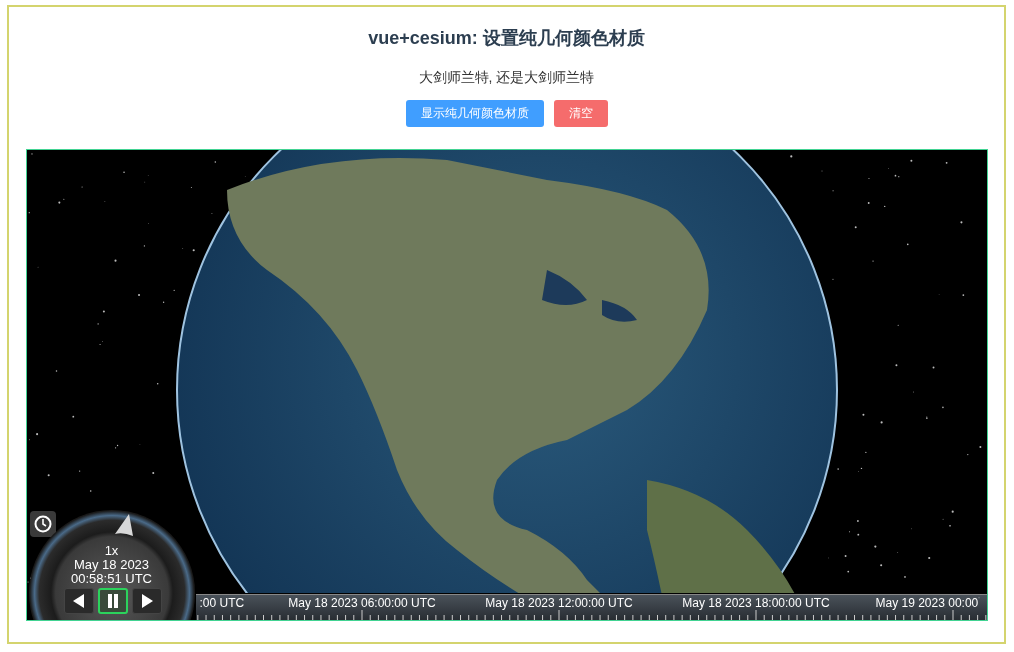  What do you see at coordinates (506, 38) in the screenshot?
I see `page-title: vue+cesium: 设置纯几何颜色材质` at bounding box center [506, 38].